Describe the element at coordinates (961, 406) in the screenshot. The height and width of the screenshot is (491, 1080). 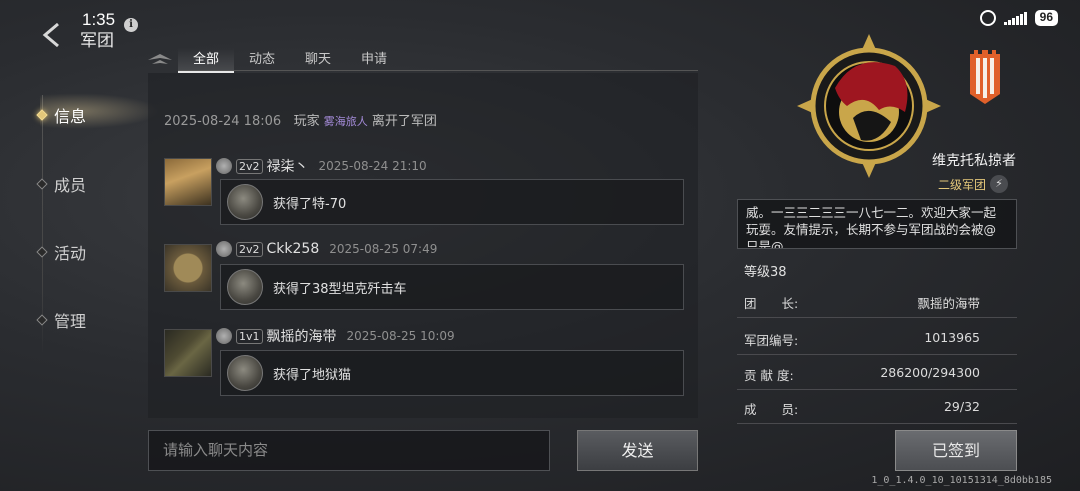
I see `info-value: 29/32` at that location.